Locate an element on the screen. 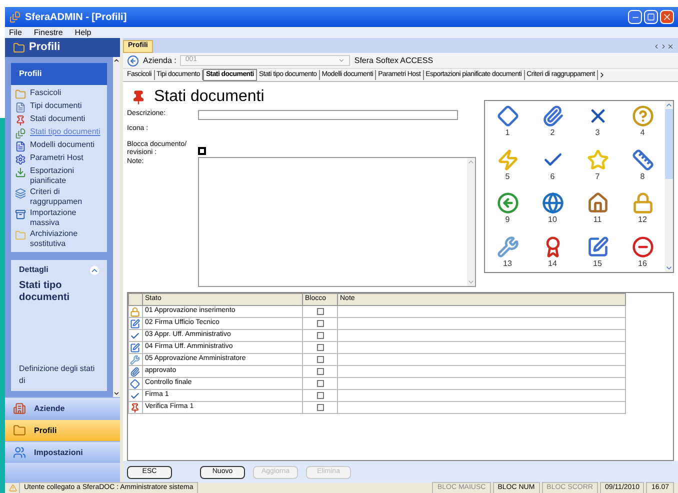 The width and height of the screenshot is (678, 493). nav-button: Impostazioni is located at coordinates (62, 452).